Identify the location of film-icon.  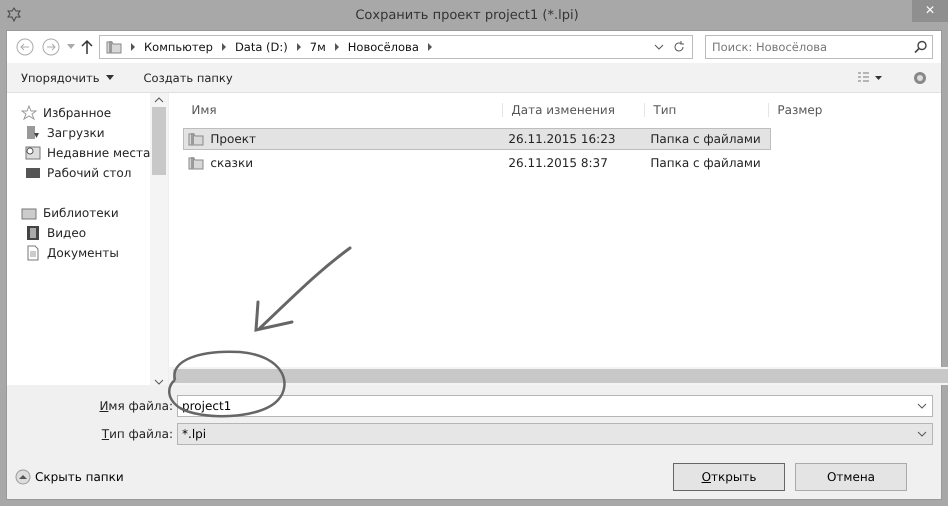
(33, 233).